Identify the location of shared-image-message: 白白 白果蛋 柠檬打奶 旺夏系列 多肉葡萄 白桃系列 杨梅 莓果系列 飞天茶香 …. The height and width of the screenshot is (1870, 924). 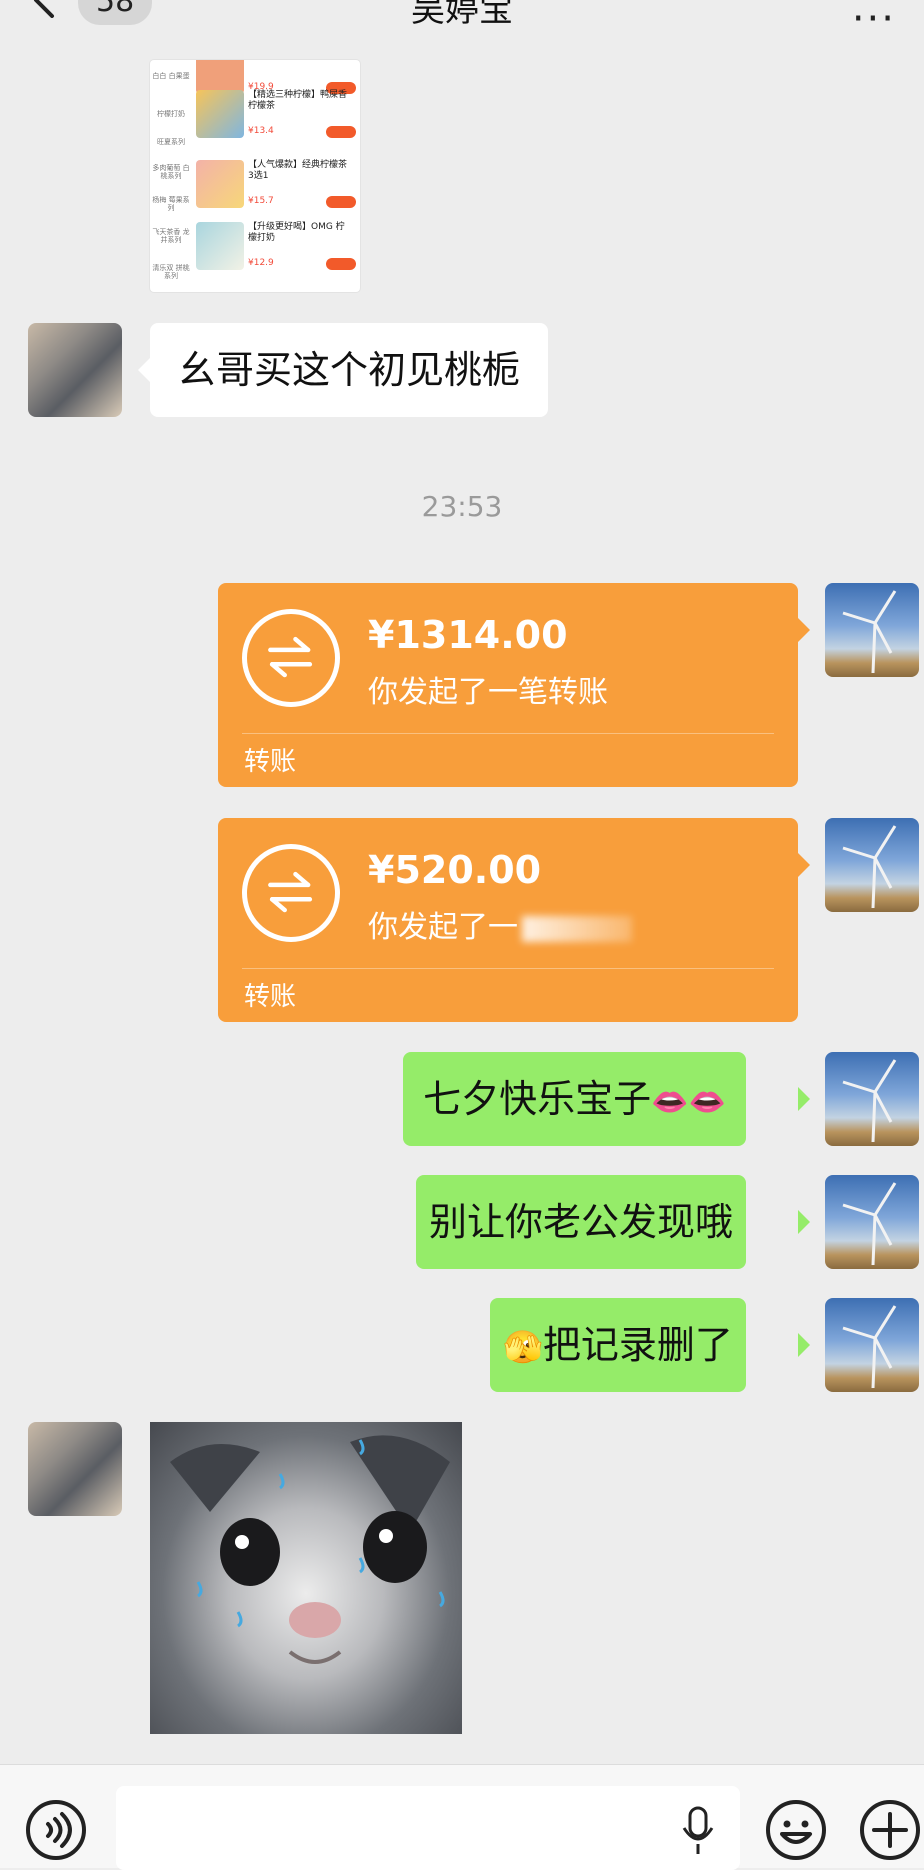
(255, 176).